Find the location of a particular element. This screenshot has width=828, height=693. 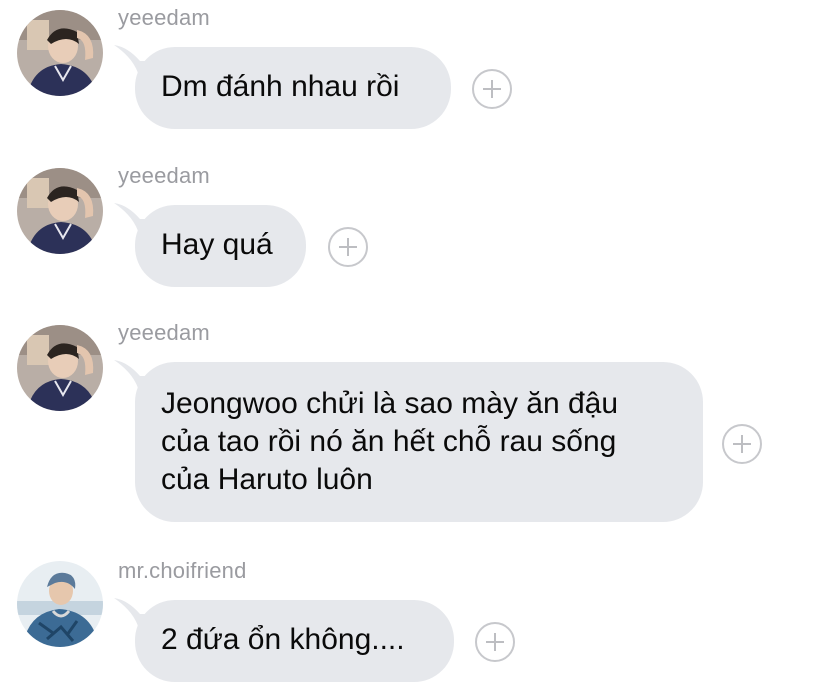

username: mr.choifriend is located at coordinates (182, 571).